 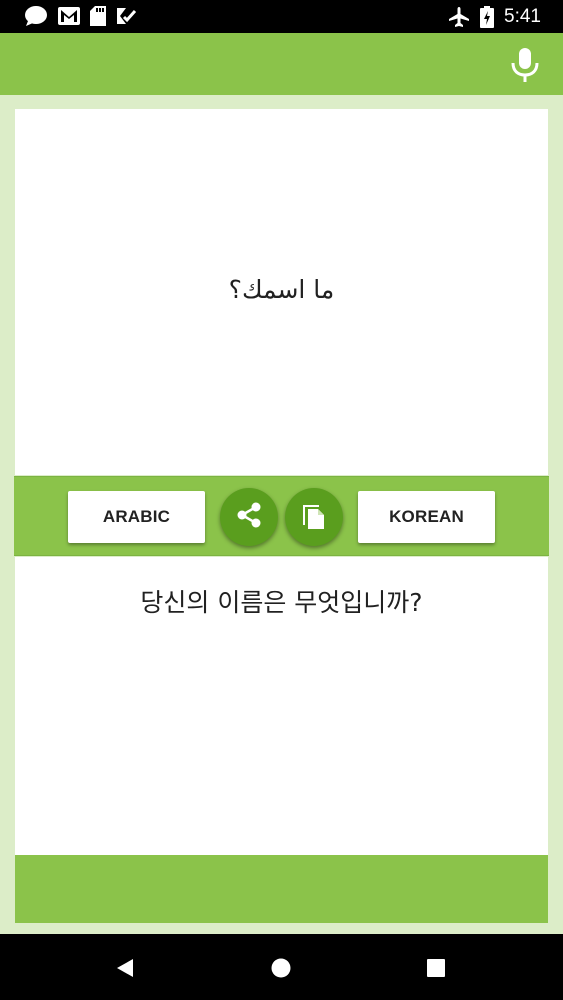 What do you see at coordinates (522, 16) in the screenshot?
I see `status-time: 5:41` at bounding box center [522, 16].